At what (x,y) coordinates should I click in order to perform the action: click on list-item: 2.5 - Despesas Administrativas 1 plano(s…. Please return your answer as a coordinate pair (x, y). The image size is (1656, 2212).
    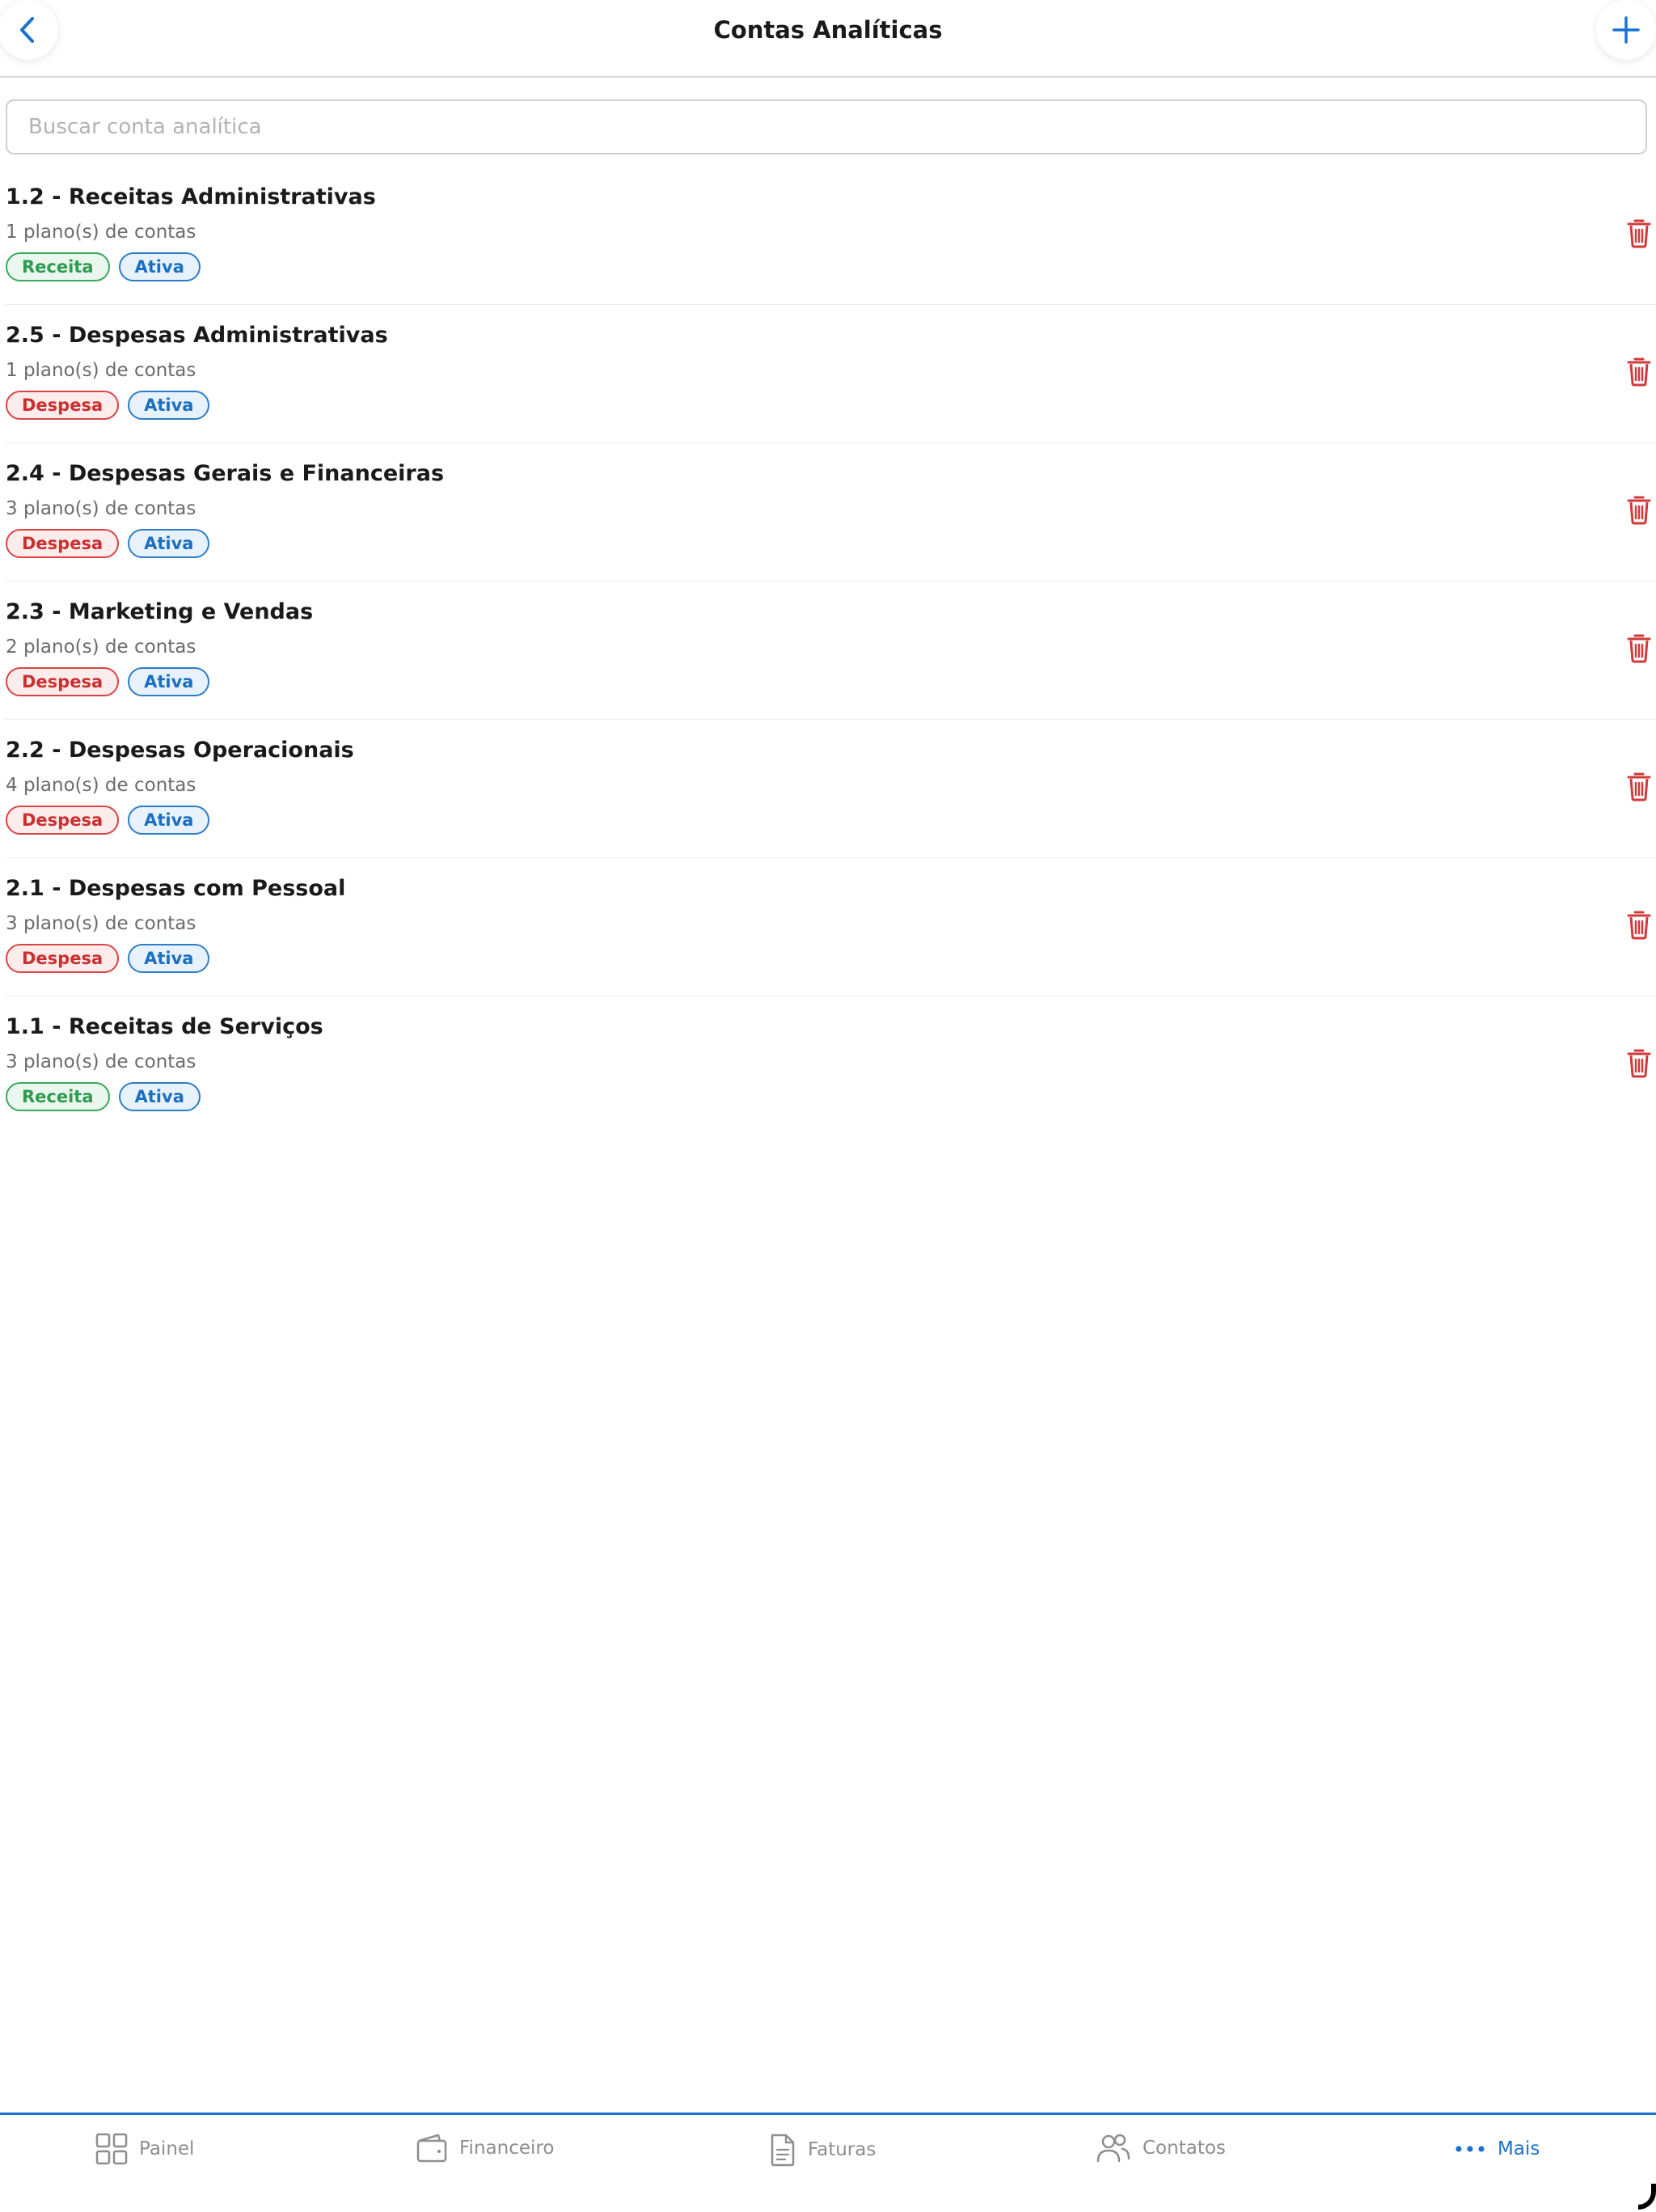
    Looking at the image, I should click on (831, 374).